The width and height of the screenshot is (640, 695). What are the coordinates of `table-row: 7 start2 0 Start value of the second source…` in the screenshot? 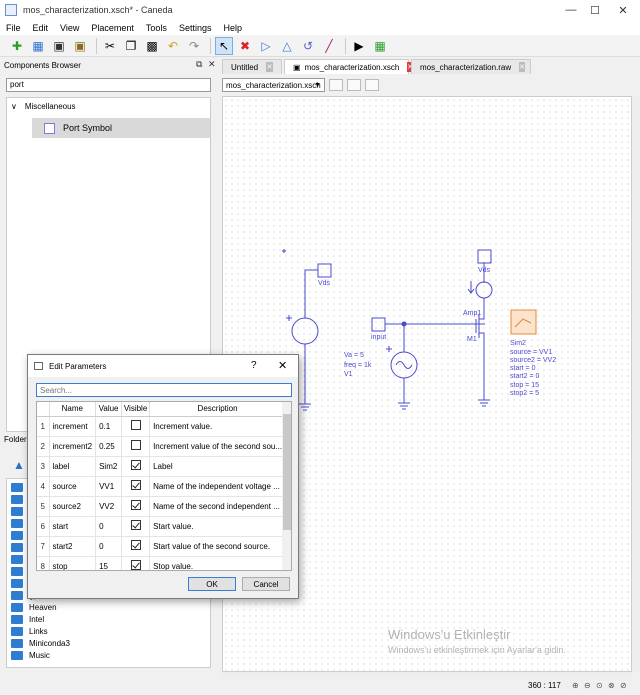 It's located at (162, 546).